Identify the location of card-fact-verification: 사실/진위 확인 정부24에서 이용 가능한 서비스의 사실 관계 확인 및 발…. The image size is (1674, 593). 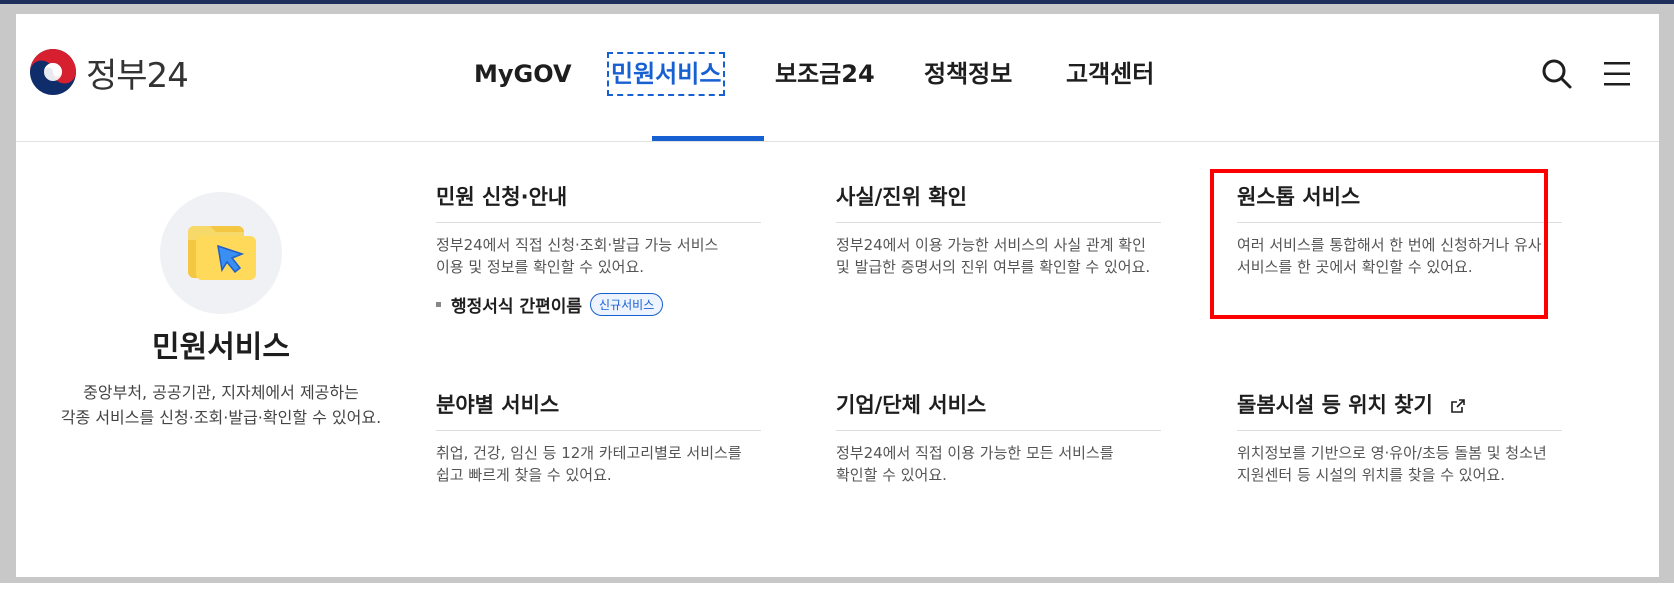
(998, 229).